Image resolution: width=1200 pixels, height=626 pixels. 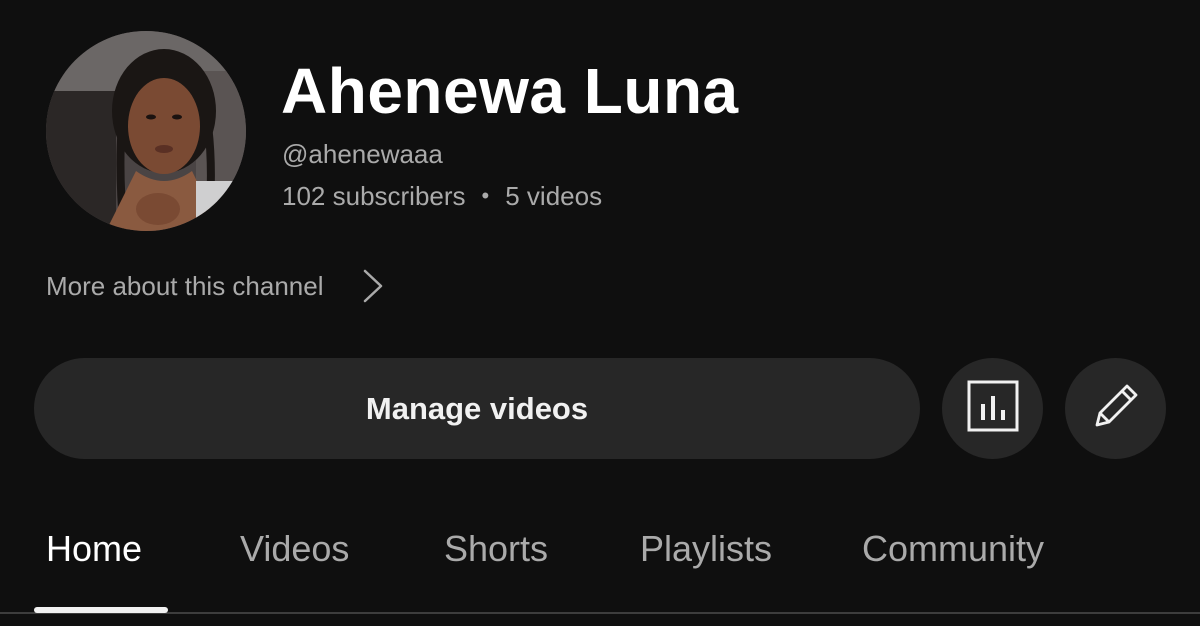 I want to click on more-about-channel-link: More about this channel, so click(x=216, y=286).